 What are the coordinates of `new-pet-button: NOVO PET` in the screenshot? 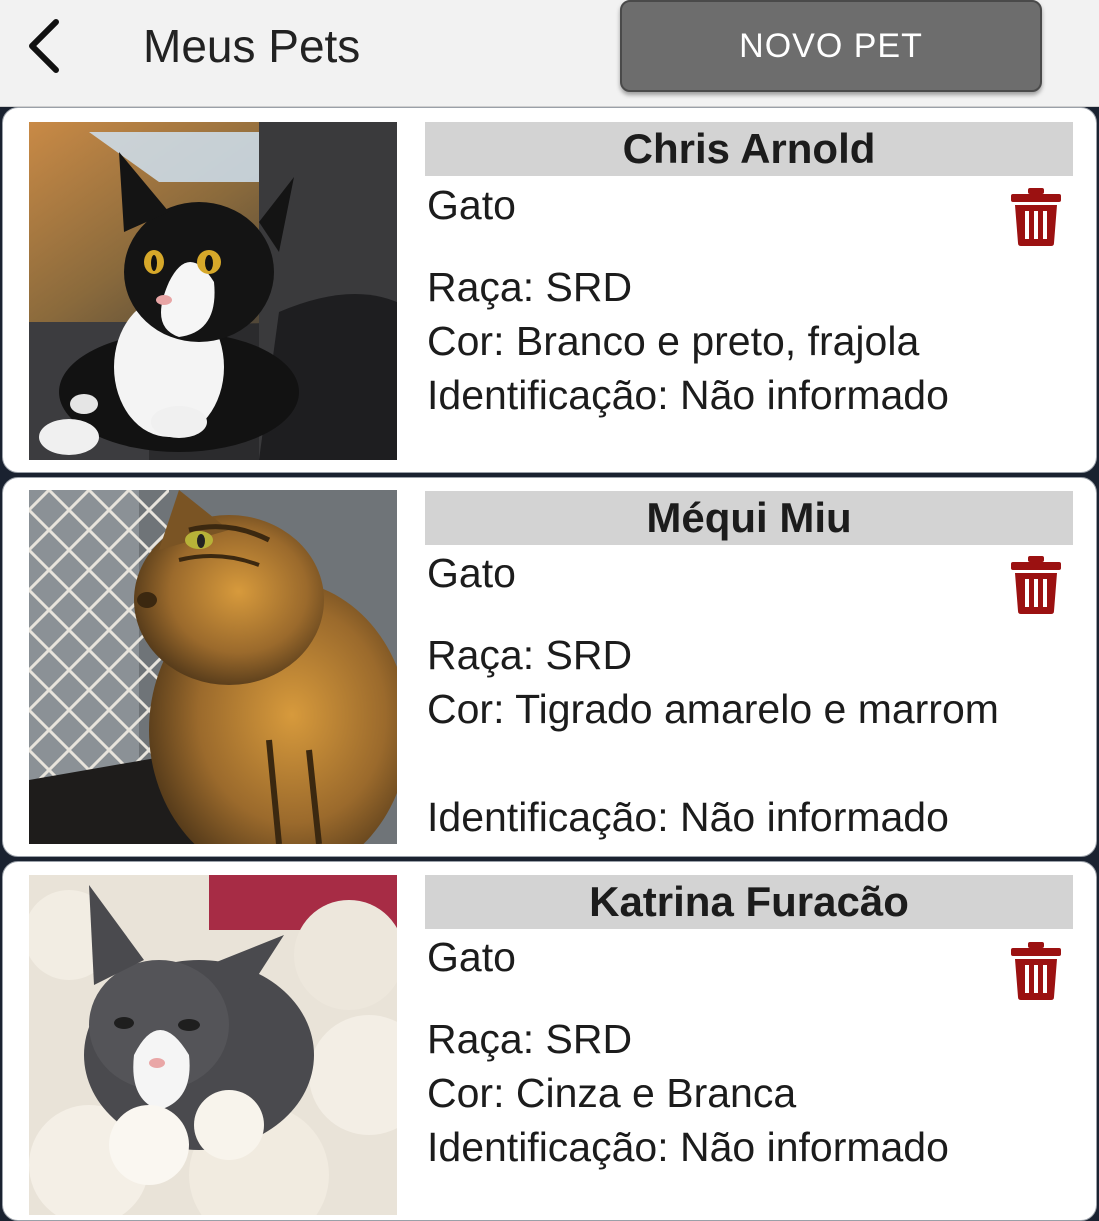 It's located at (831, 46).